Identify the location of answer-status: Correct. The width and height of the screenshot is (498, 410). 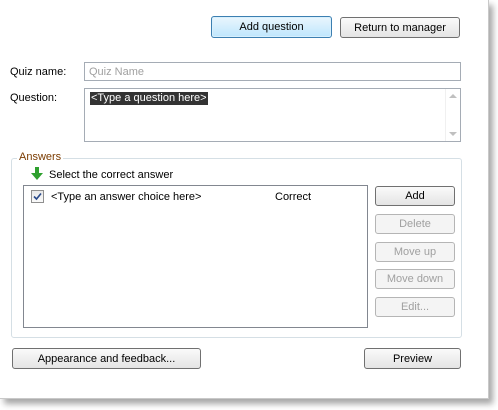
(293, 197).